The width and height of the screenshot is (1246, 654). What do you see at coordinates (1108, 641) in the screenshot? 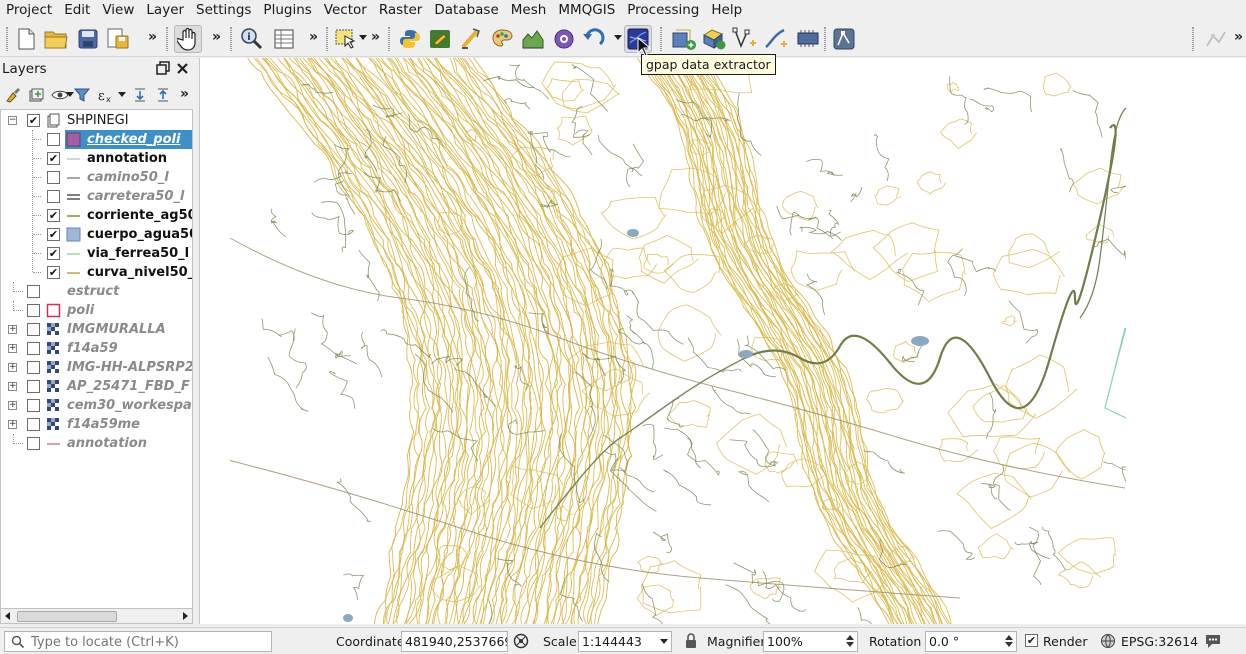
I see `globe-icon` at bounding box center [1108, 641].